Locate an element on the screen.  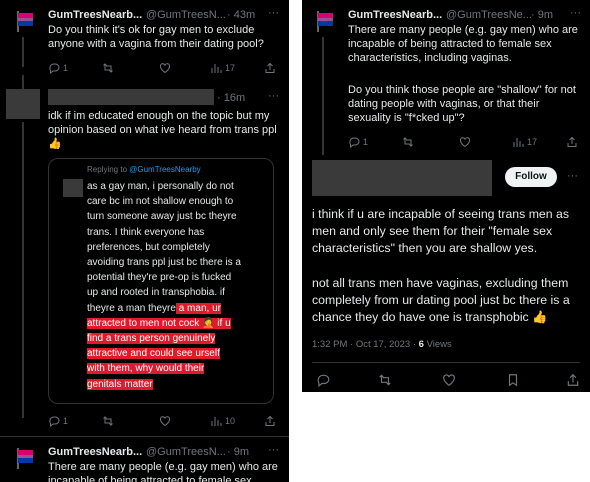
tweet-actions: 1 17 is located at coordinates (164, 68).